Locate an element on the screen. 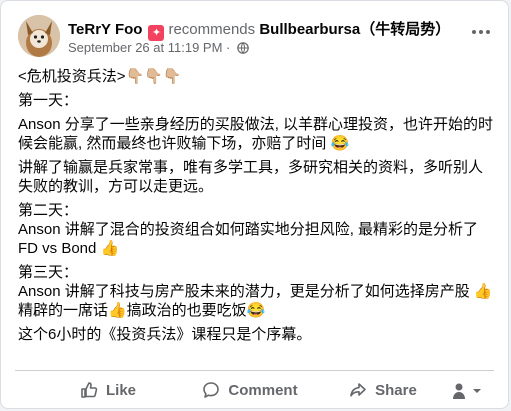 This screenshot has height=411, width=511. day1-heading: 第一天： is located at coordinates (48, 100).